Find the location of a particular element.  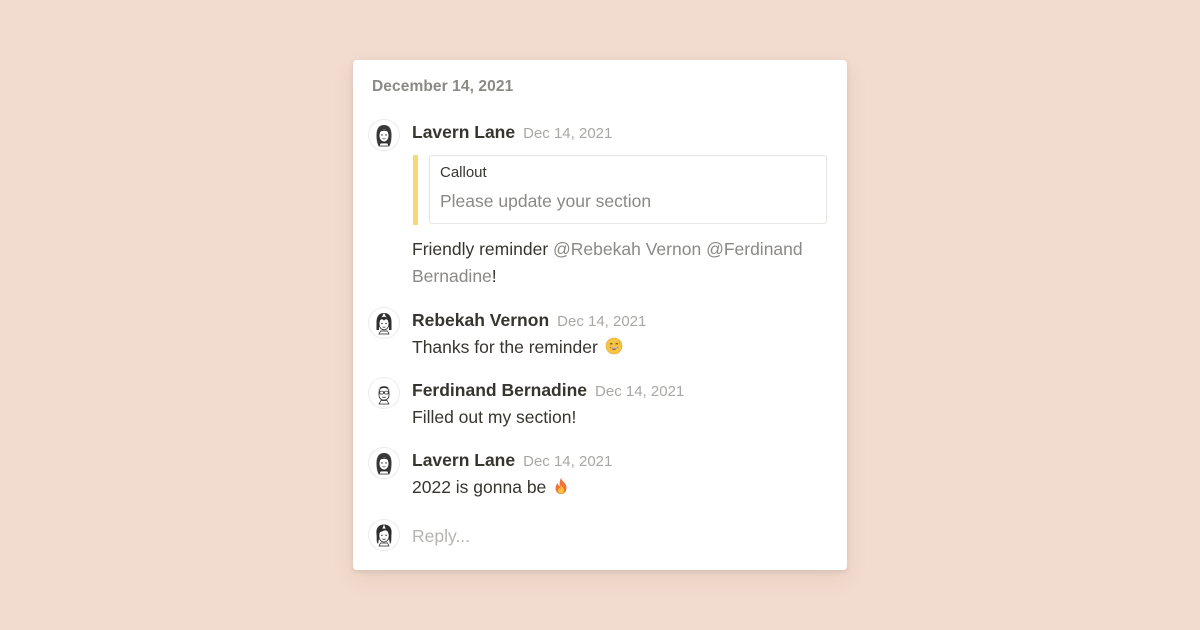

thread-date-header: December 14, 2021 is located at coordinates (443, 86).